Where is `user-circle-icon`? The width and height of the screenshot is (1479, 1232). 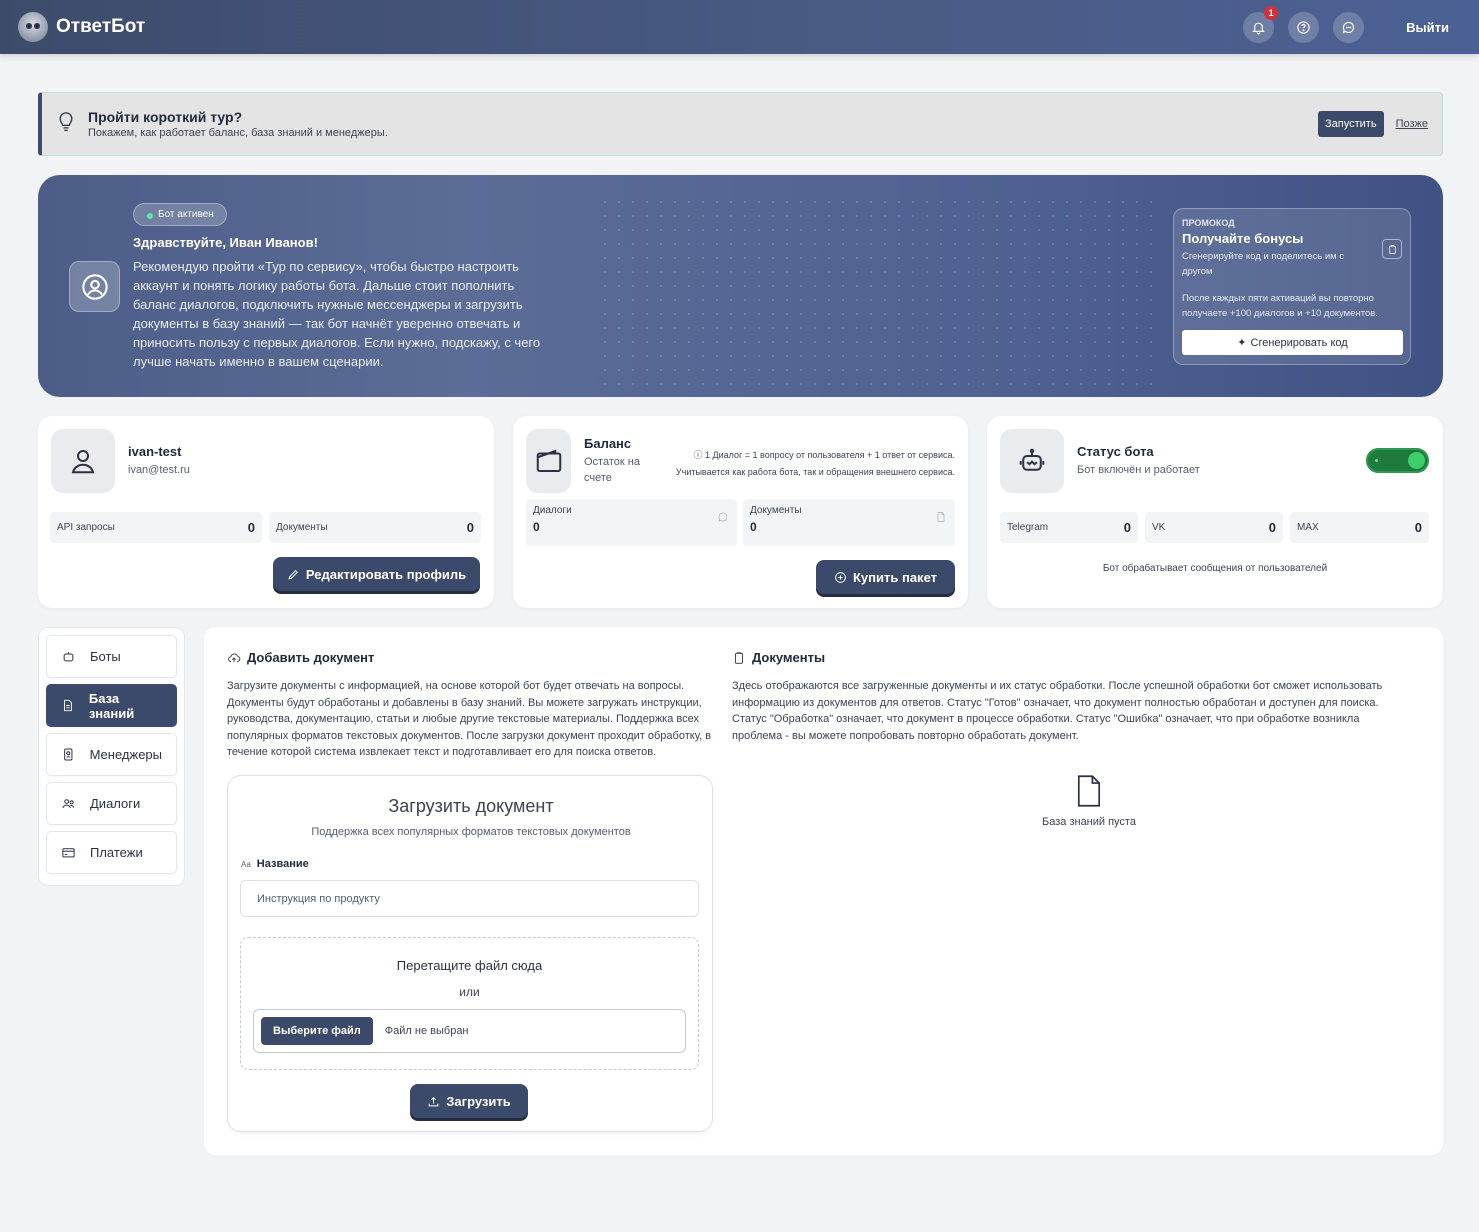
user-circle-icon is located at coordinates (94, 286).